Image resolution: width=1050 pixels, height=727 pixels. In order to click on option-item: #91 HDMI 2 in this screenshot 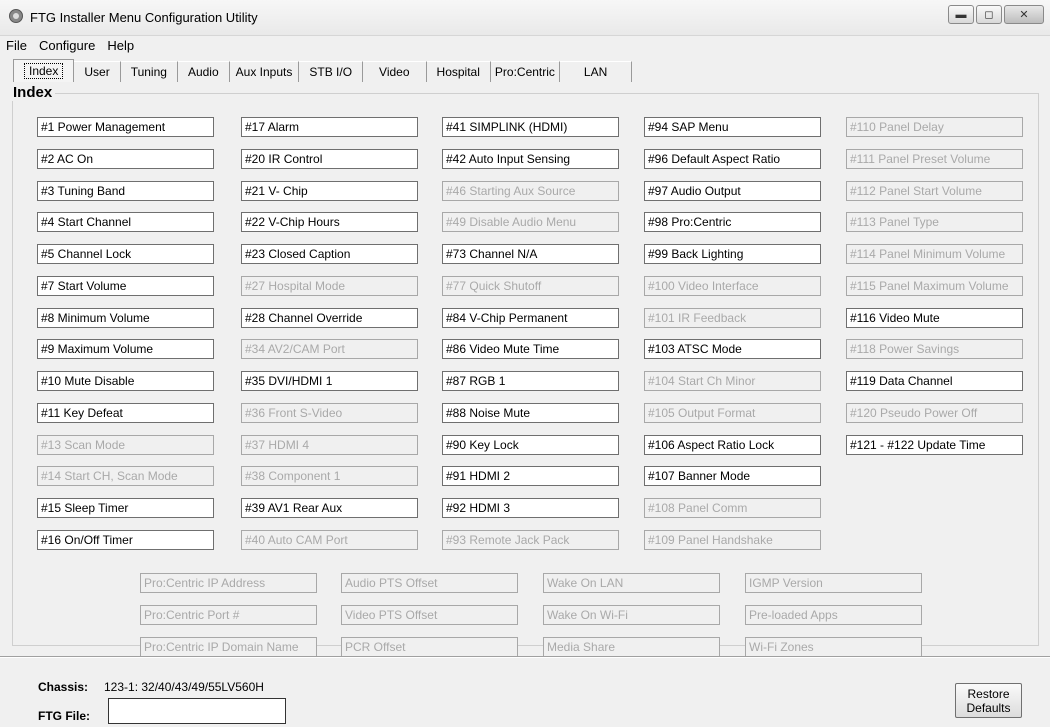, I will do `click(530, 476)`.